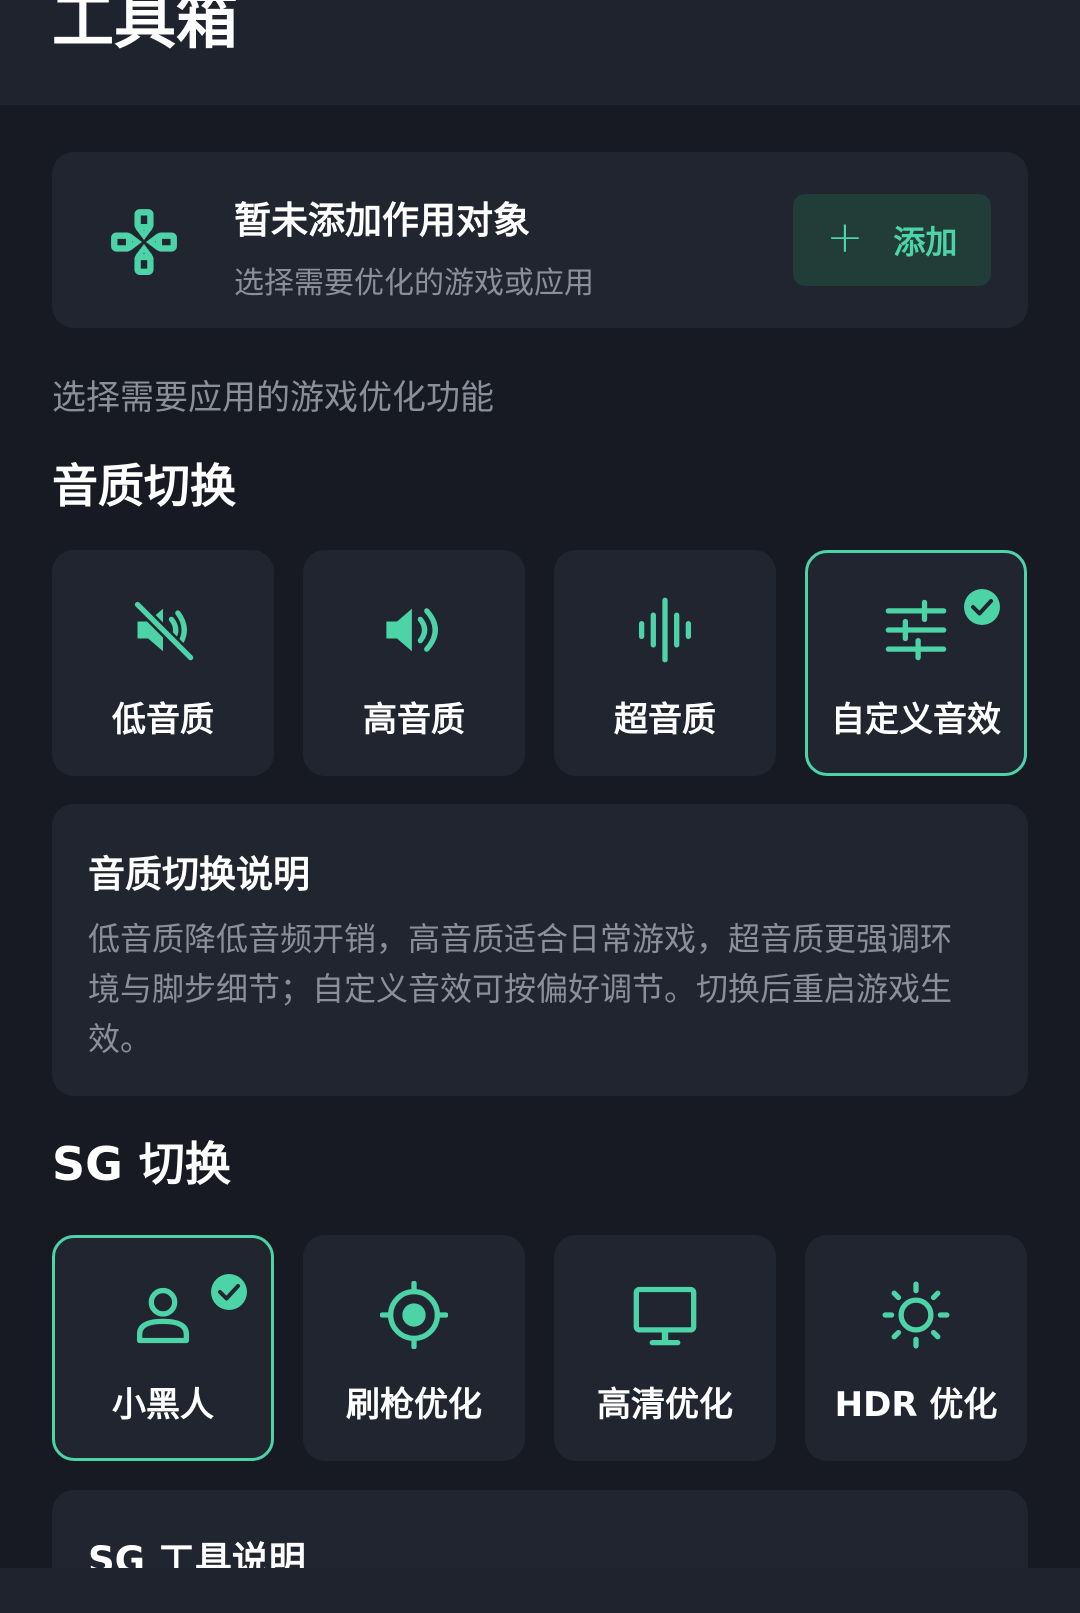  Describe the element at coordinates (163, 1405) in the screenshot. I see `sg-option-label: 小黑人` at that location.